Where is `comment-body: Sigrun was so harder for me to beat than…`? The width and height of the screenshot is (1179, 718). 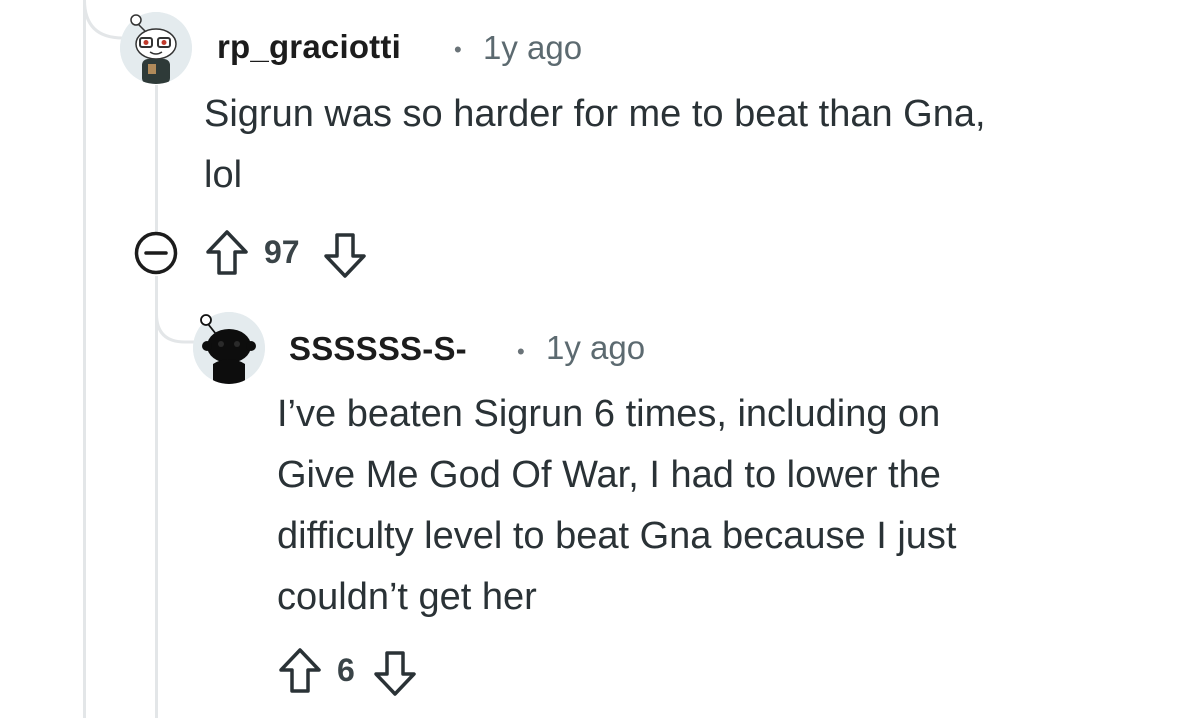 comment-body: Sigrun was so harder for me to beat than… is located at coordinates (595, 145).